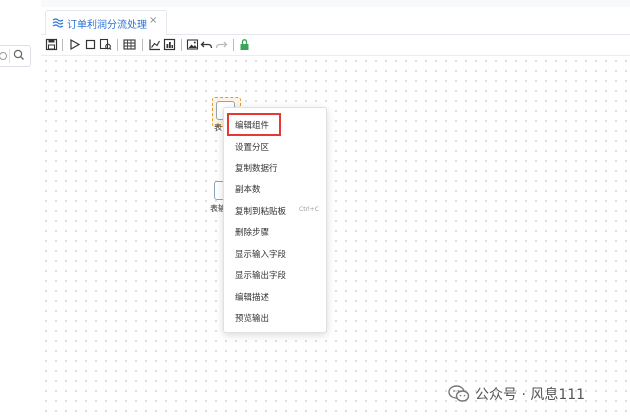 The height and width of the screenshot is (420, 630). Describe the element at coordinates (218, 127) in the screenshot. I see `node-label: 表` at that location.